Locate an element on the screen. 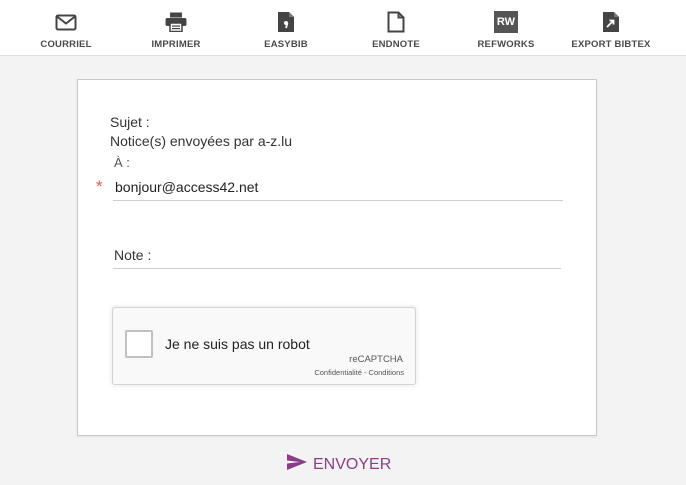  recipient-email-field is located at coordinates (338, 187).